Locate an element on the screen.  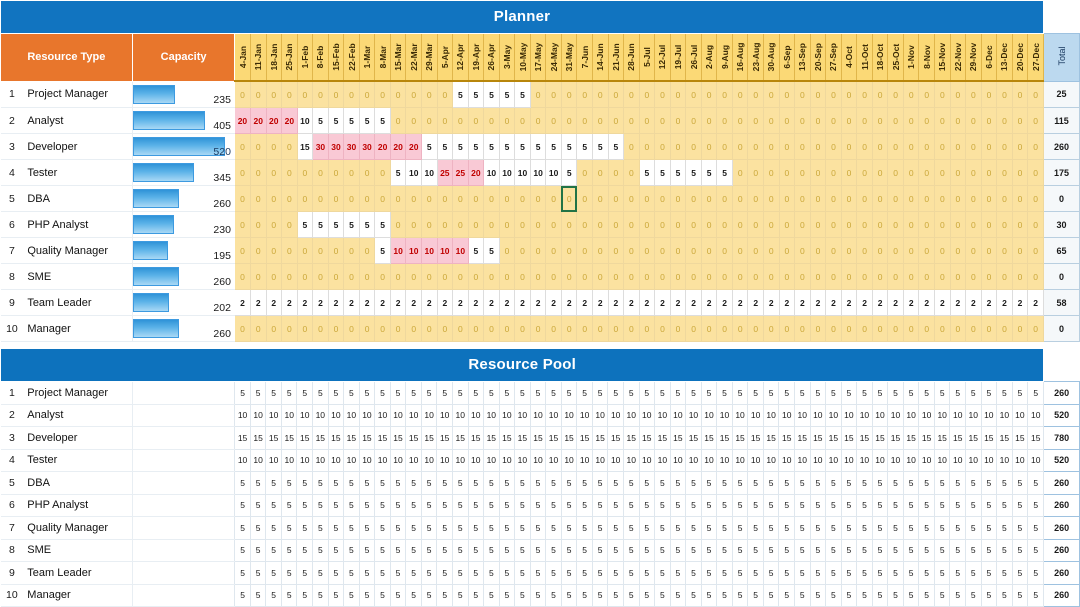
header-week-6-sep: 6-Sep is located at coordinates (787, 57).